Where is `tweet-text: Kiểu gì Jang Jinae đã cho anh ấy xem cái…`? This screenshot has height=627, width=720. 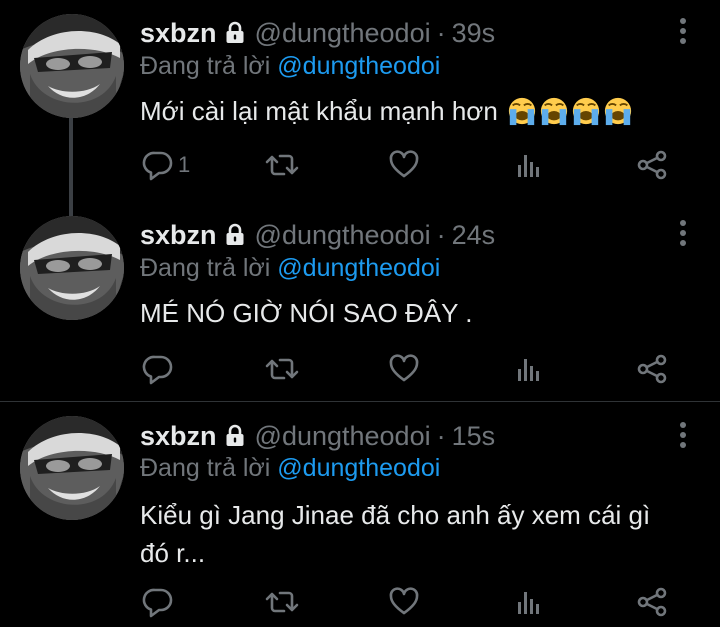
tweet-text: Kiểu gì Jang Jinae đã cho anh ấy xem cái… is located at coordinates (420, 534).